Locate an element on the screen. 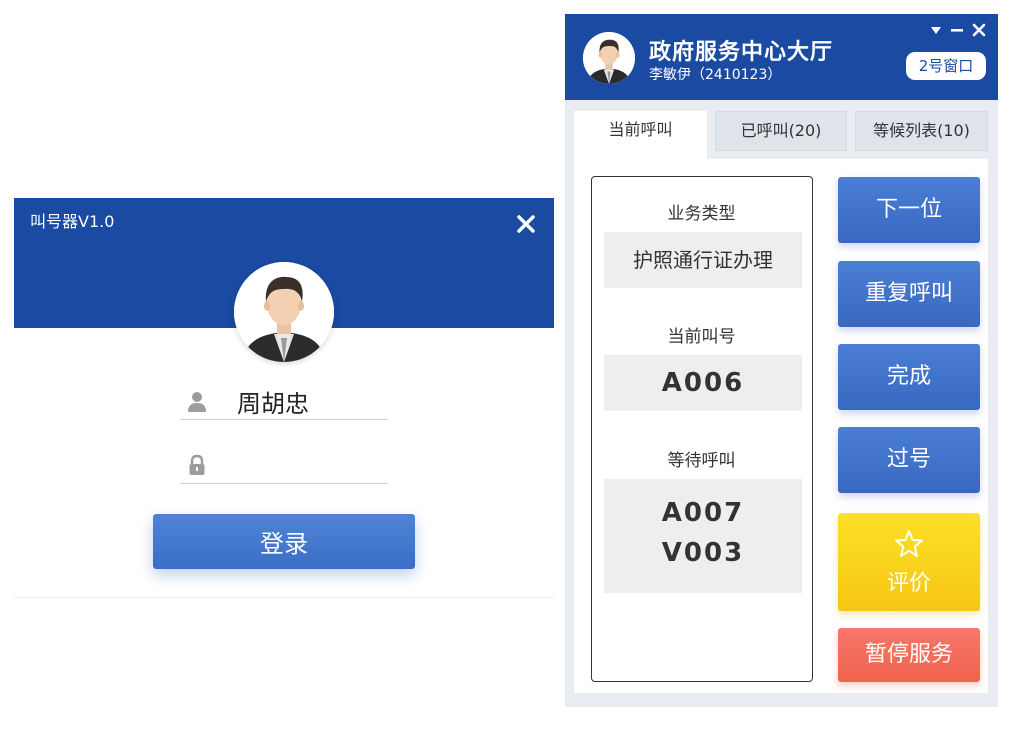  tab-current-call: 当前呼叫 is located at coordinates (640, 135).